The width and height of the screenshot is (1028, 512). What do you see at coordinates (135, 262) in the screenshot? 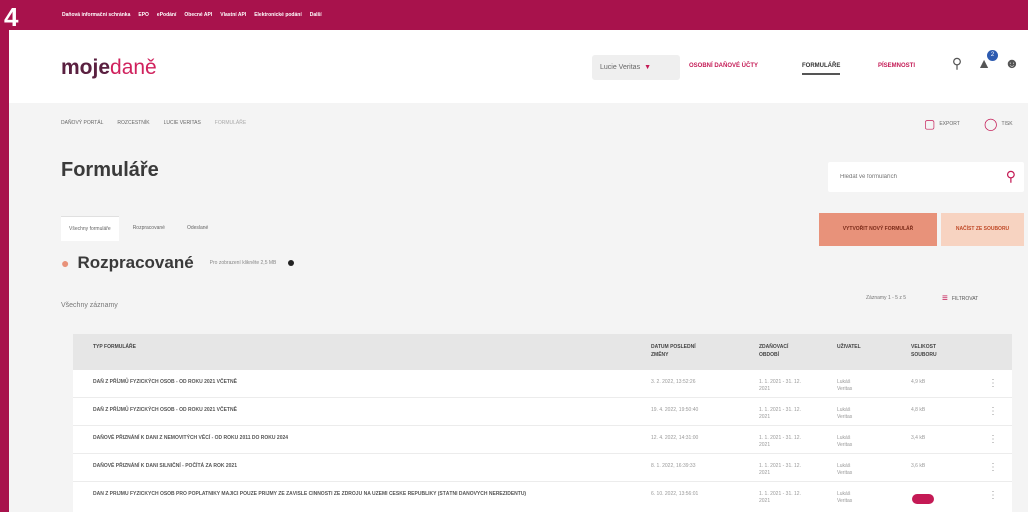
I see `section-title: Rozpracované` at bounding box center [135, 262].